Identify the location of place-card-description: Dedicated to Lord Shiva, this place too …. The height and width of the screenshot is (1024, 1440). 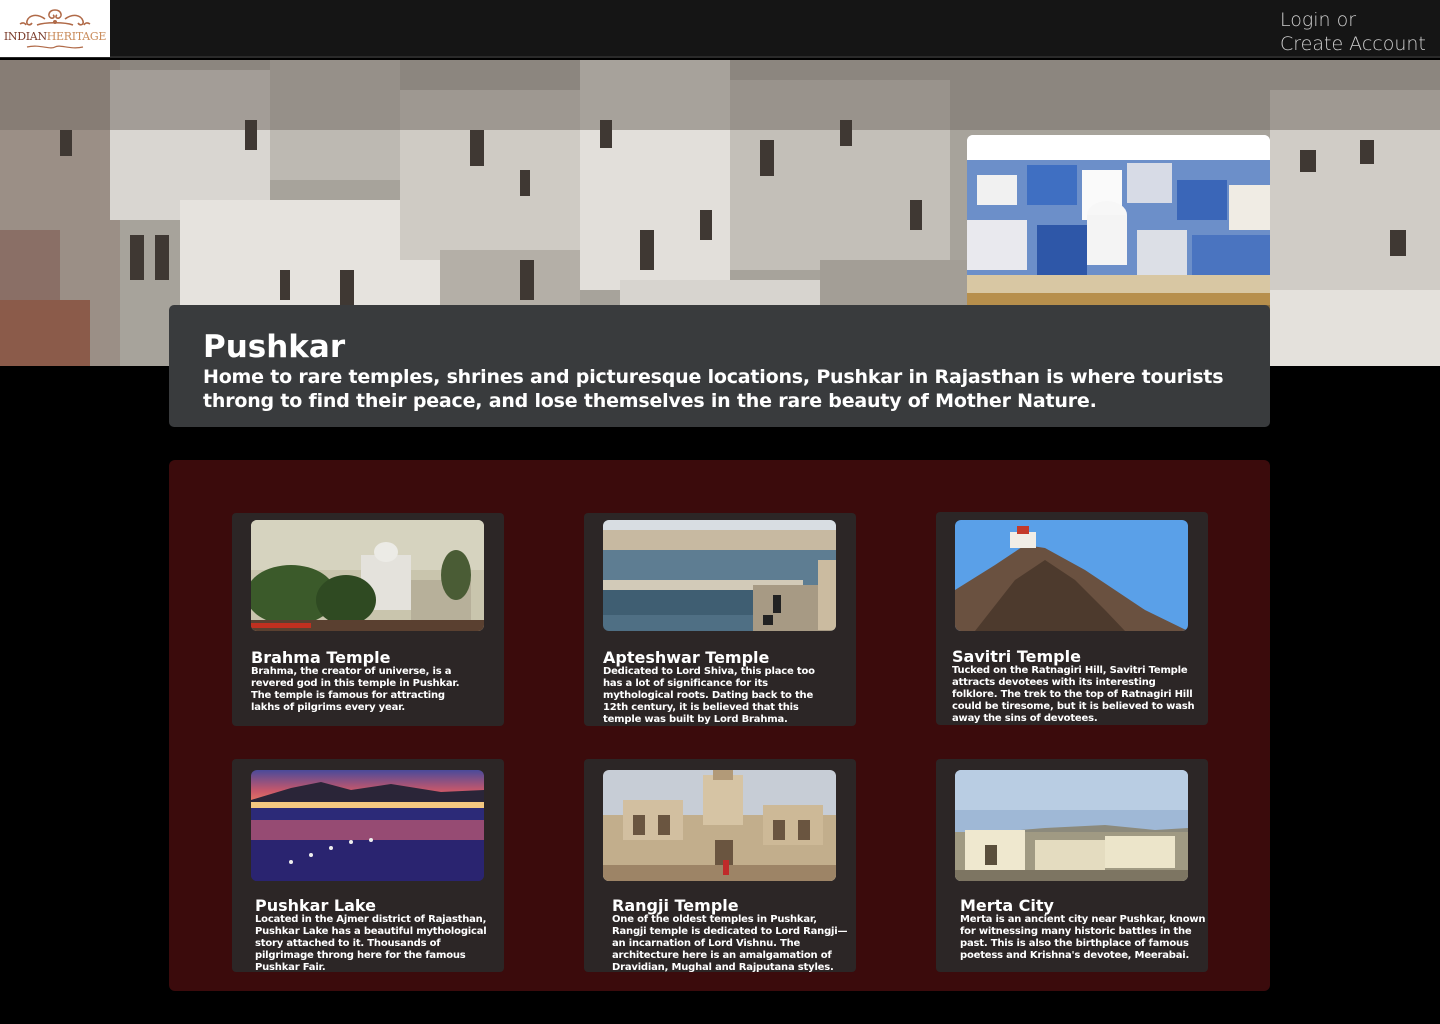
(709, 695).